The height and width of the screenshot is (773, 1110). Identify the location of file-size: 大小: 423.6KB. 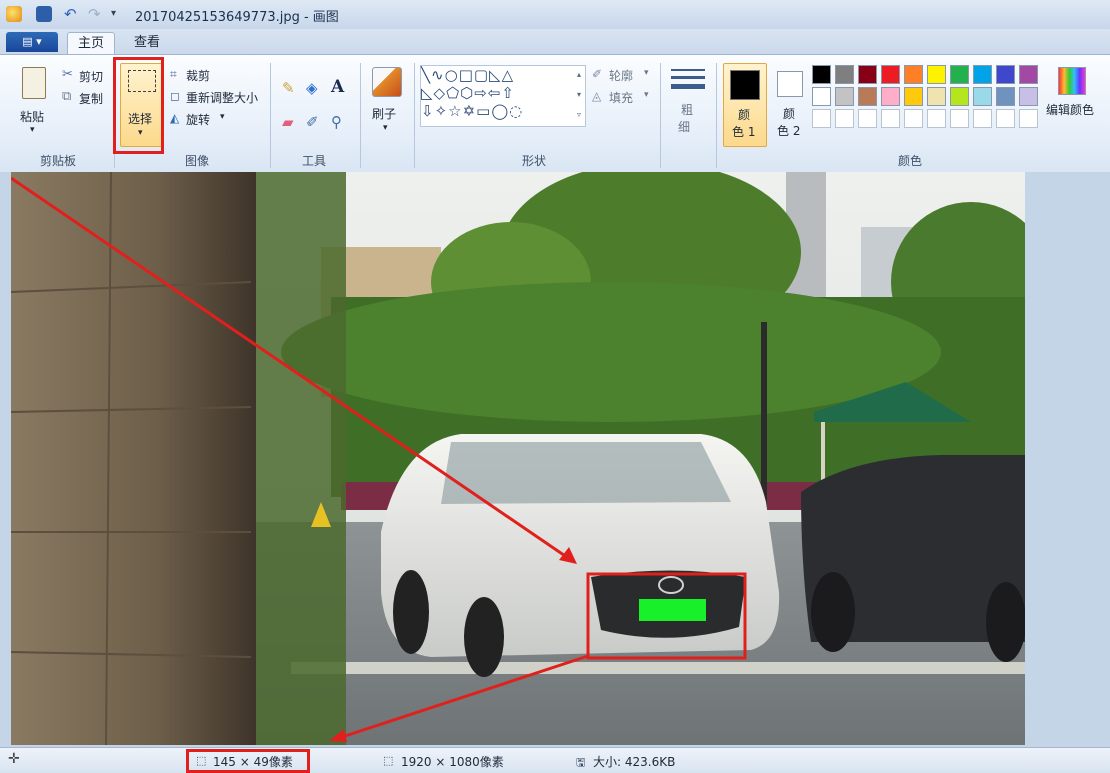
(634, 762).